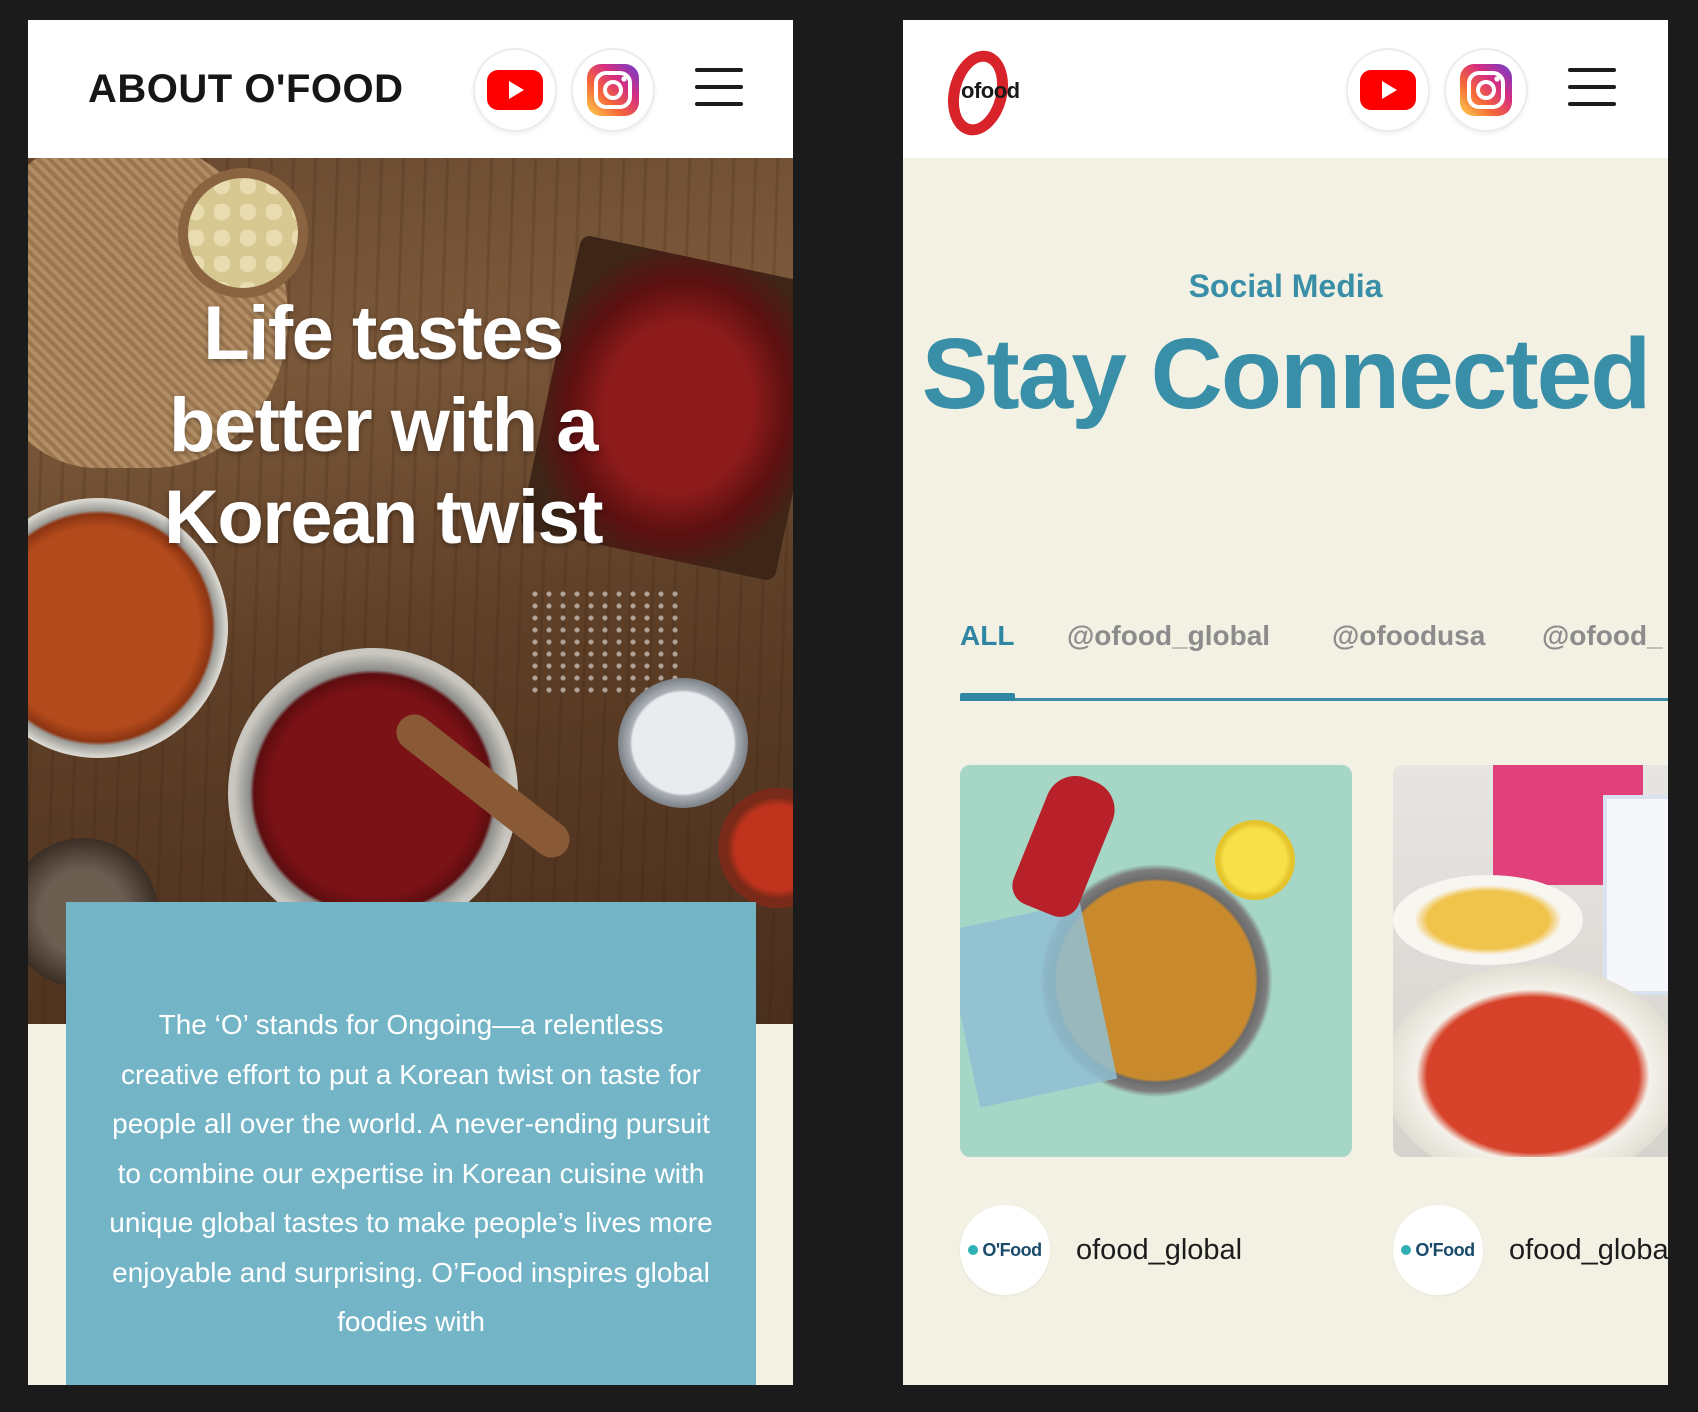 The image size is (1698, 1412). I want to click on post-account: O'Food ofood_globa, so click(1530, 1250).